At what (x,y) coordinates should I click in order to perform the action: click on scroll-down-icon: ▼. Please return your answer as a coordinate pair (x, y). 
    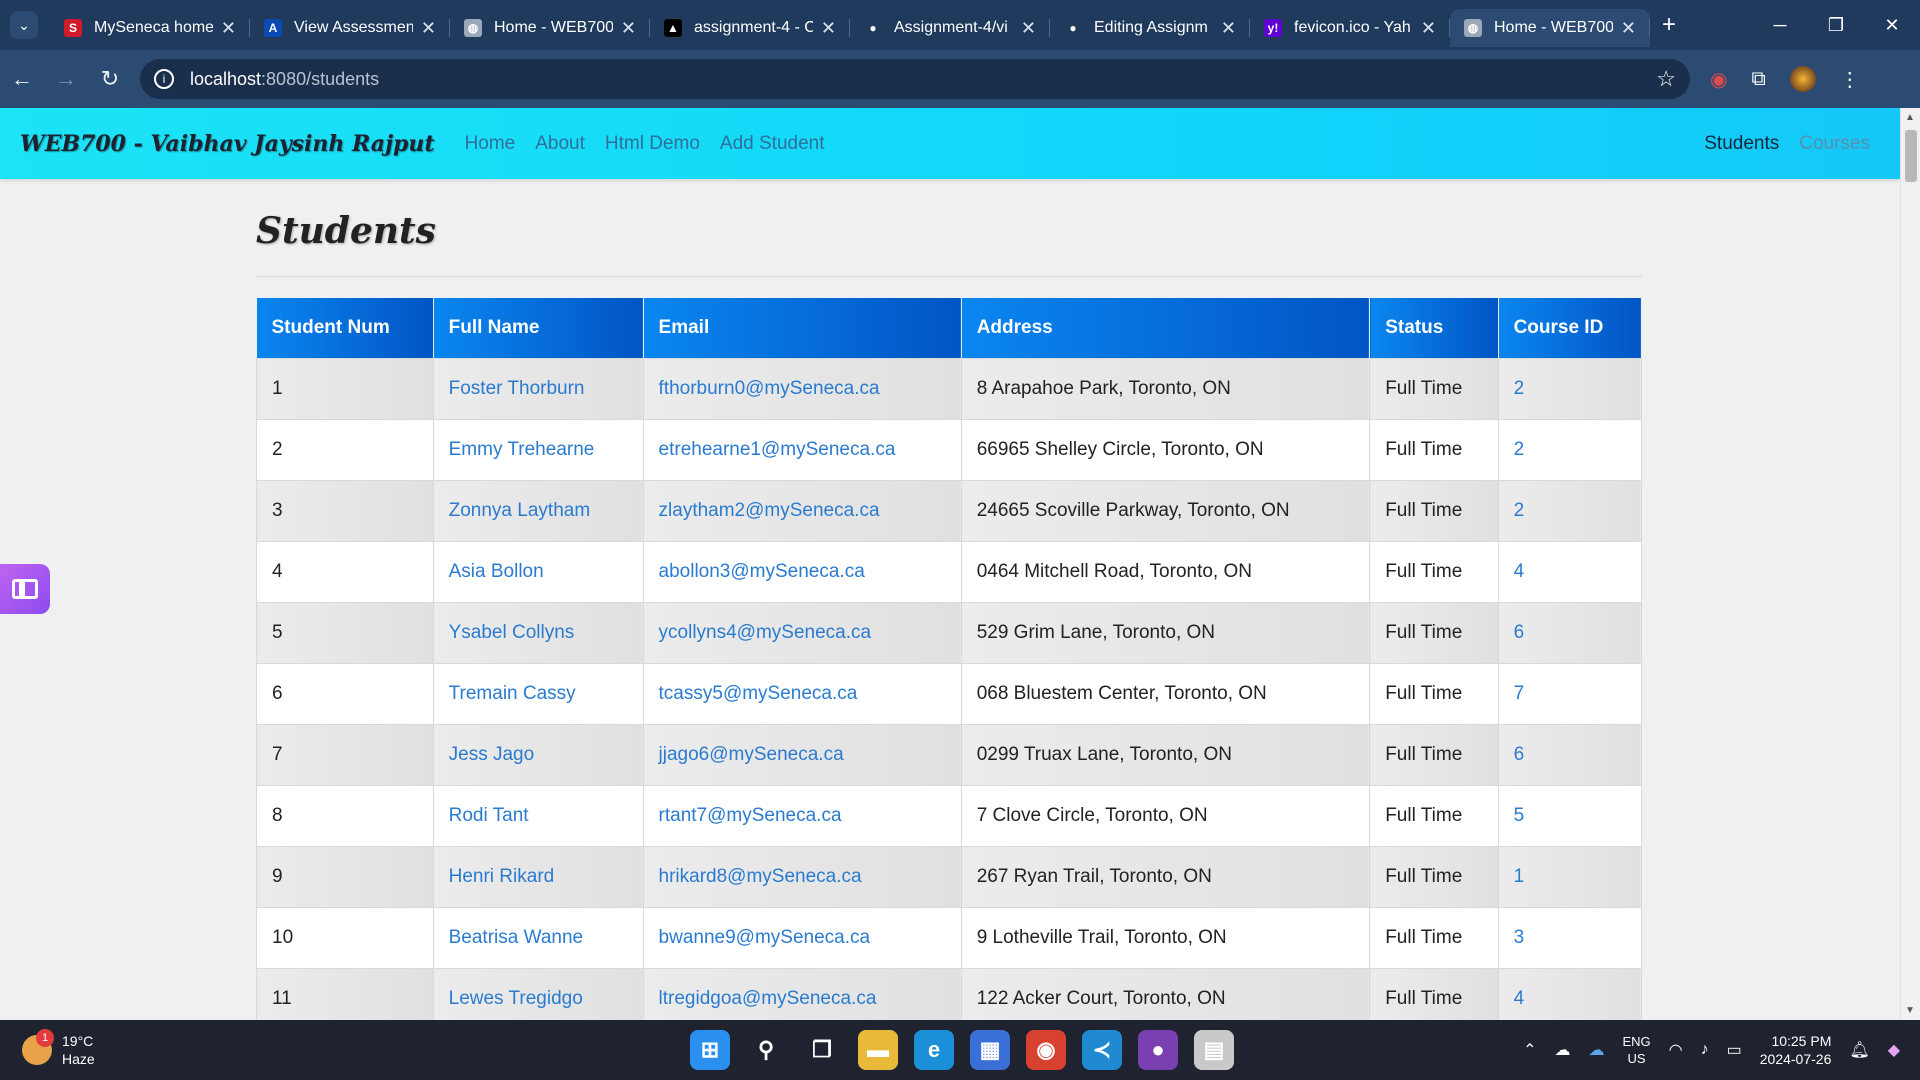
    Looking at the image, I should click on (1910, 1010).